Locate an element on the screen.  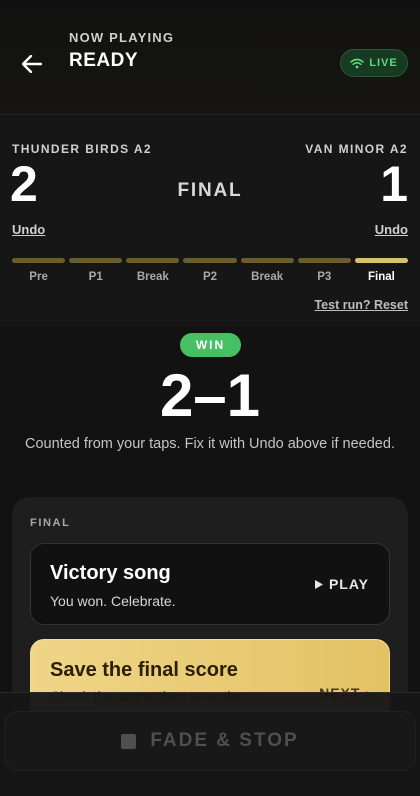
song-title: Victory song is located at coordinates (110, 573).